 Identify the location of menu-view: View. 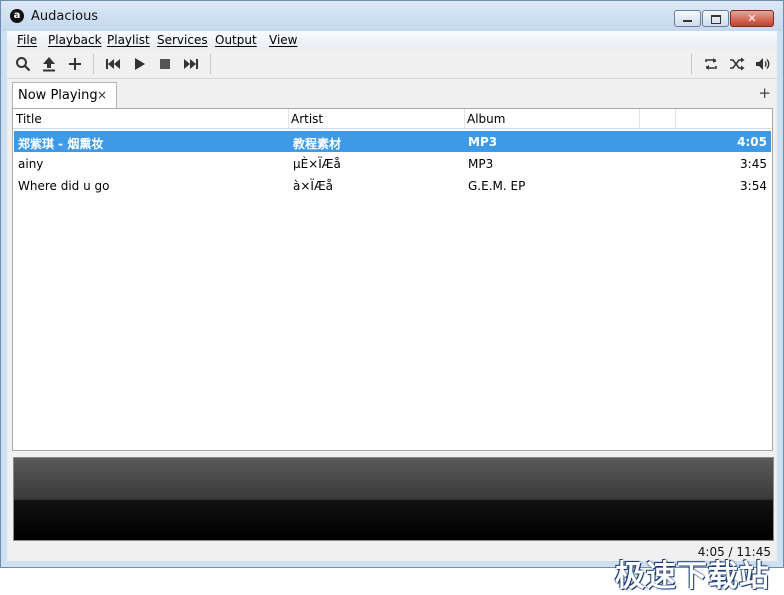
(283, 40).